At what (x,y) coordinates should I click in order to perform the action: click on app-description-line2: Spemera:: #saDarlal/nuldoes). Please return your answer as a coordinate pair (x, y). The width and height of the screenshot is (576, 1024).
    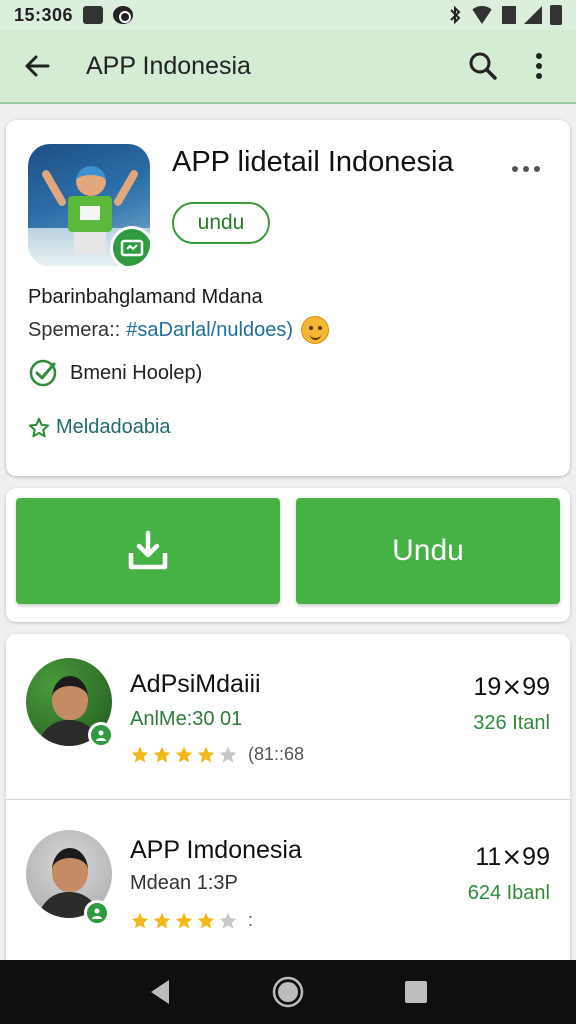
    Looking at the image, I should click on (179, 330).